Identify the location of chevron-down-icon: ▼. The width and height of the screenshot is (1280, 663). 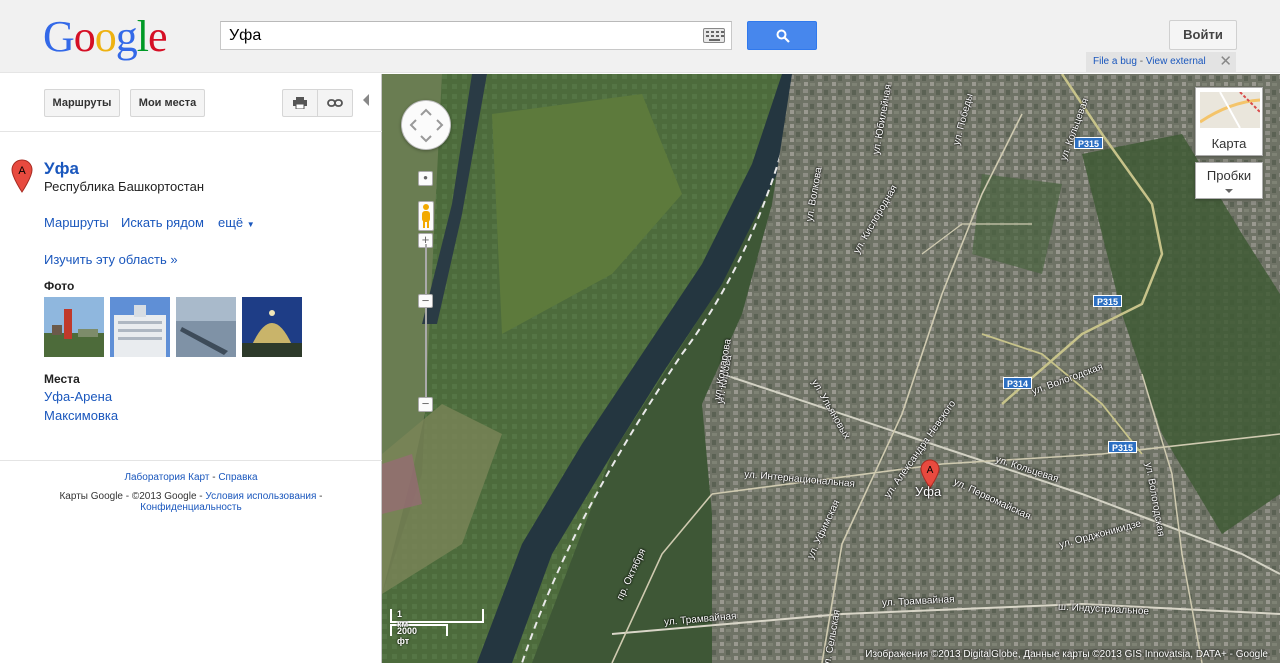
(250, 224).